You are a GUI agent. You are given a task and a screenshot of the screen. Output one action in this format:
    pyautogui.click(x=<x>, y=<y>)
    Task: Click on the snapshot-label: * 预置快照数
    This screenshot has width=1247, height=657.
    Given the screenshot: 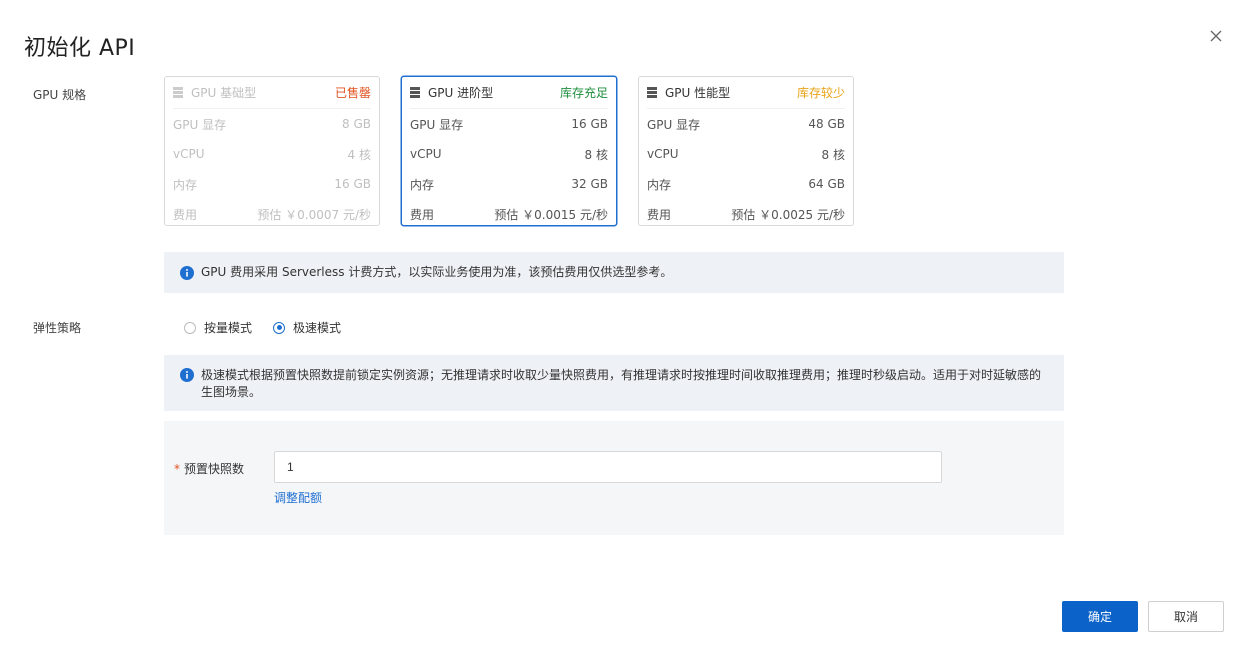 What is the action you would take?
    pyautogui.click(x=209, y=468)
    